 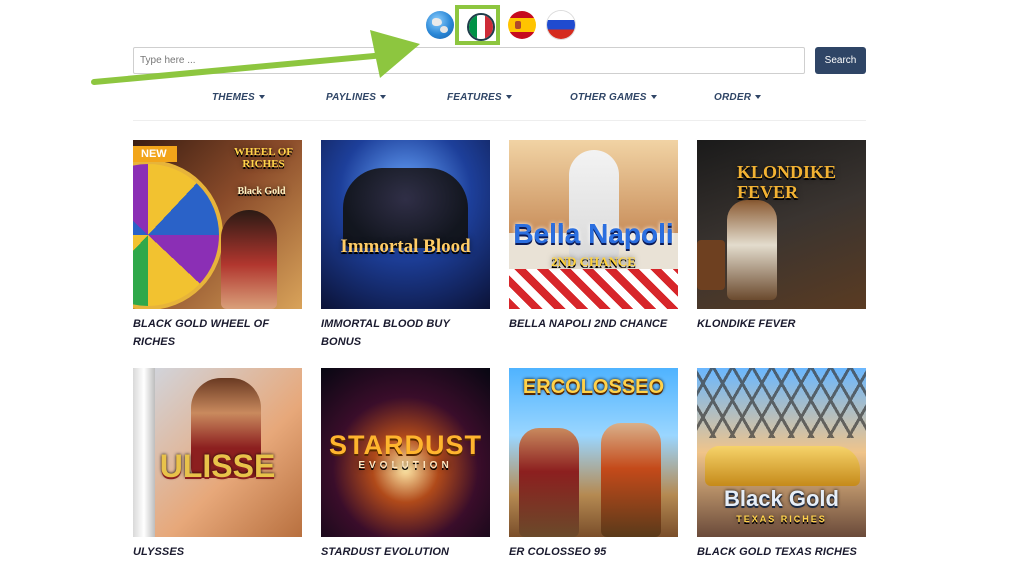 What do you see at coordinates (781, 519) in the screenshot?
I see `game-art-subtitle: TEXAS RICHES` at bounding box center [781, 519].